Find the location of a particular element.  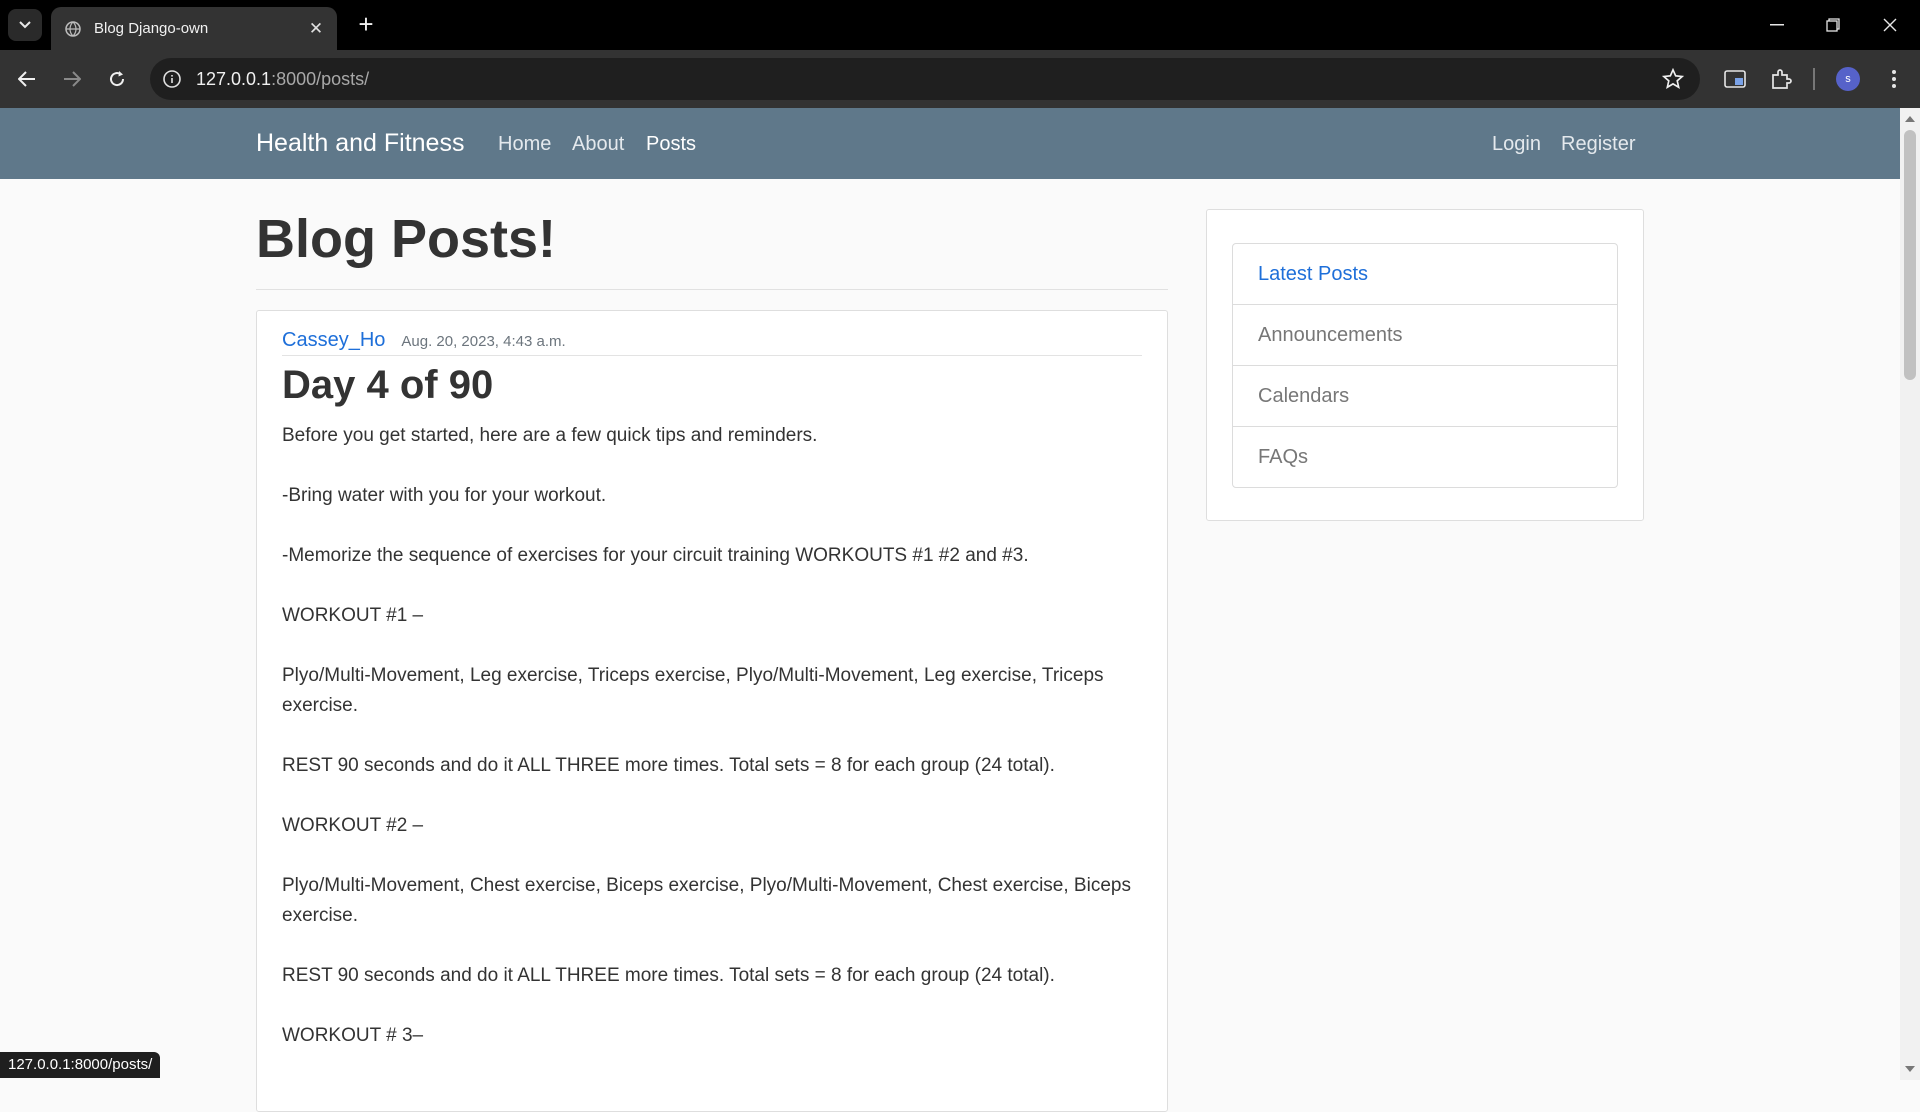

extensions-icon is located at coordinates (1781, 79).